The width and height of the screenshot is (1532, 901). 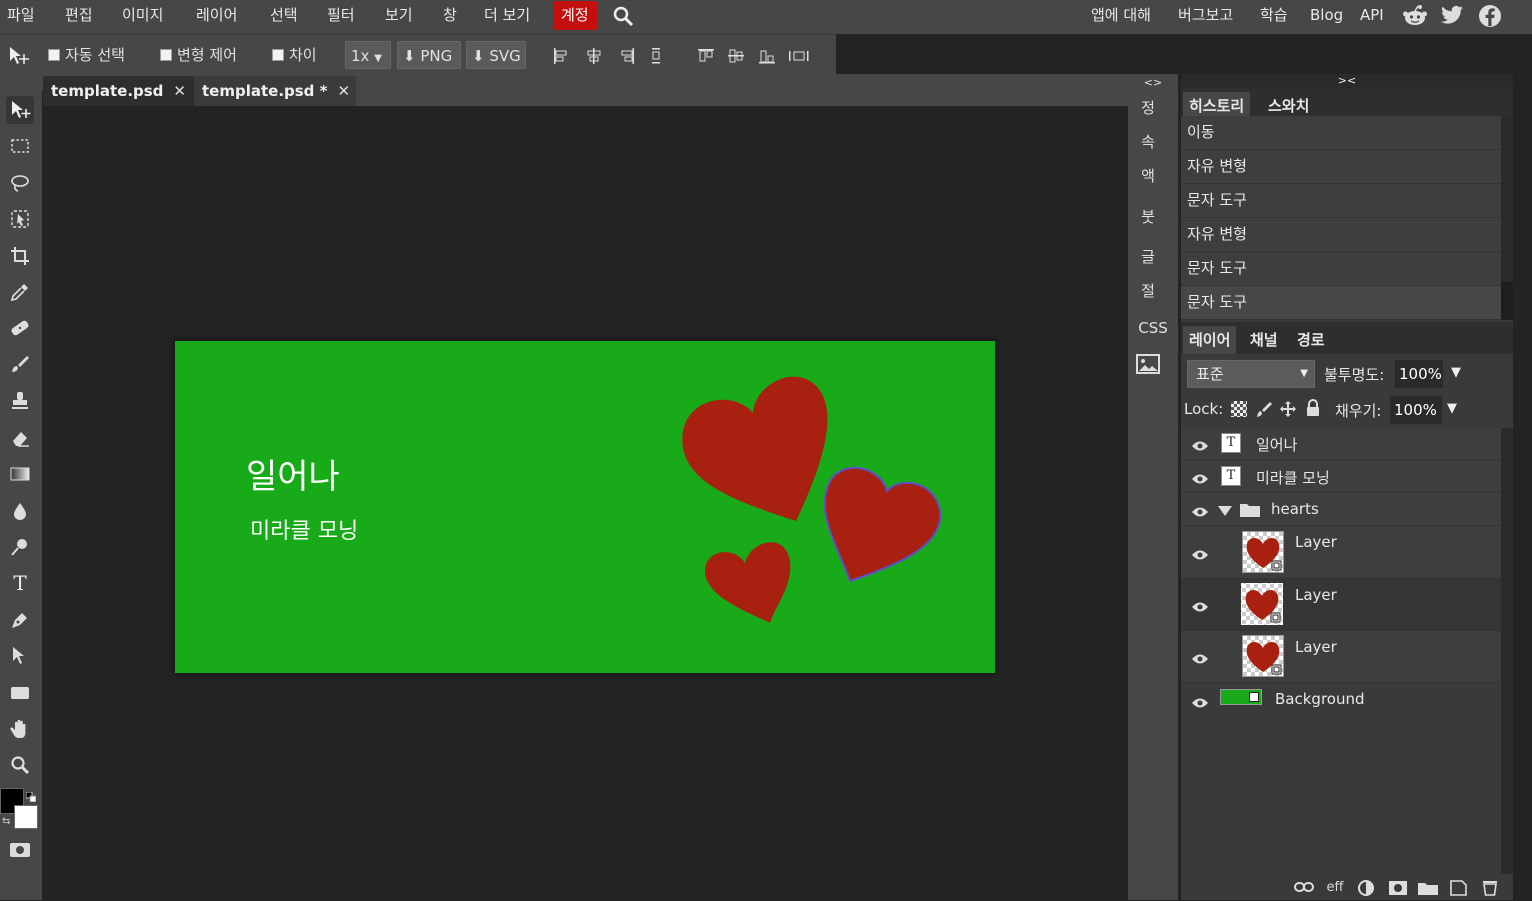 I want to click on menu-window: 창, so click(x=450, y=15).